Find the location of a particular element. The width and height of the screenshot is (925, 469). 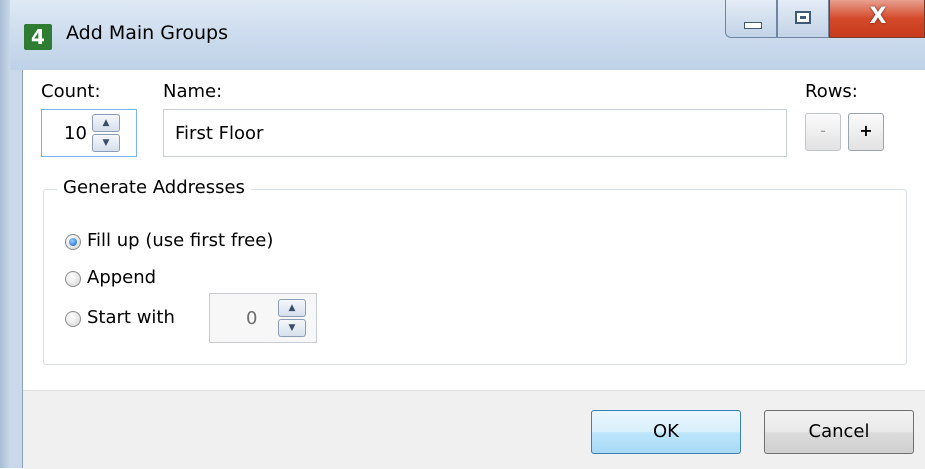

ok-button: OK is located at coordinates (666, 432).